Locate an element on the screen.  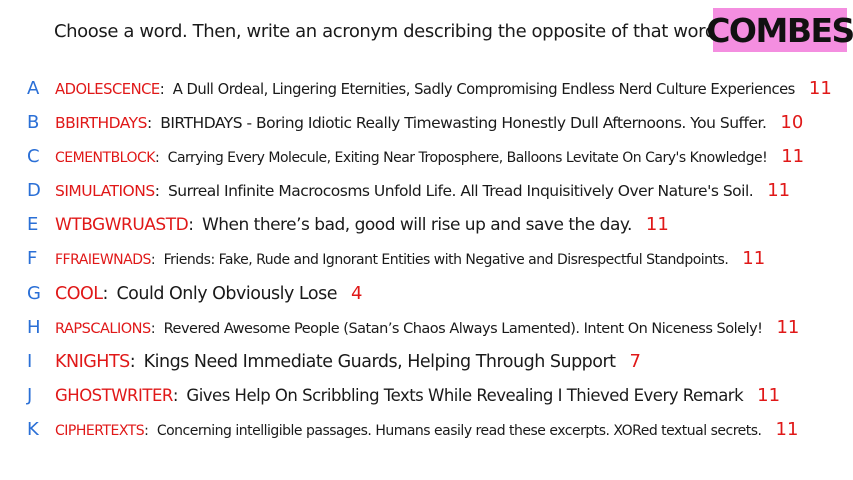
row-letter: A is located at coordinates (33, 88).